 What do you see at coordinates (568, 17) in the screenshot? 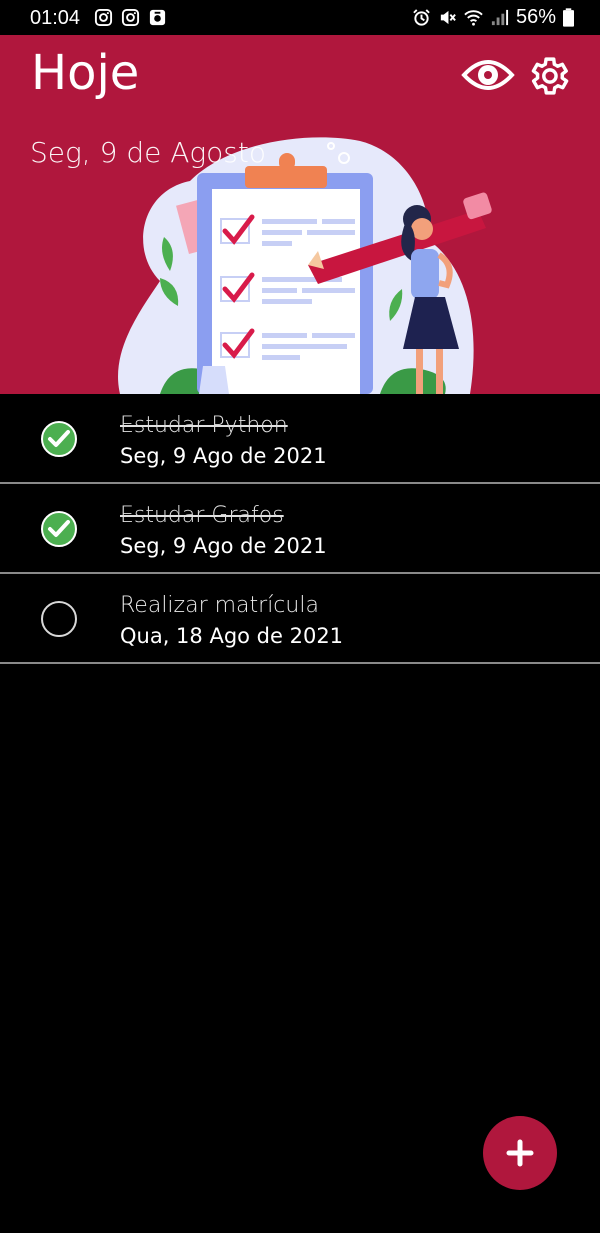
I see `battery-icon` at bounding box center [568, 17].